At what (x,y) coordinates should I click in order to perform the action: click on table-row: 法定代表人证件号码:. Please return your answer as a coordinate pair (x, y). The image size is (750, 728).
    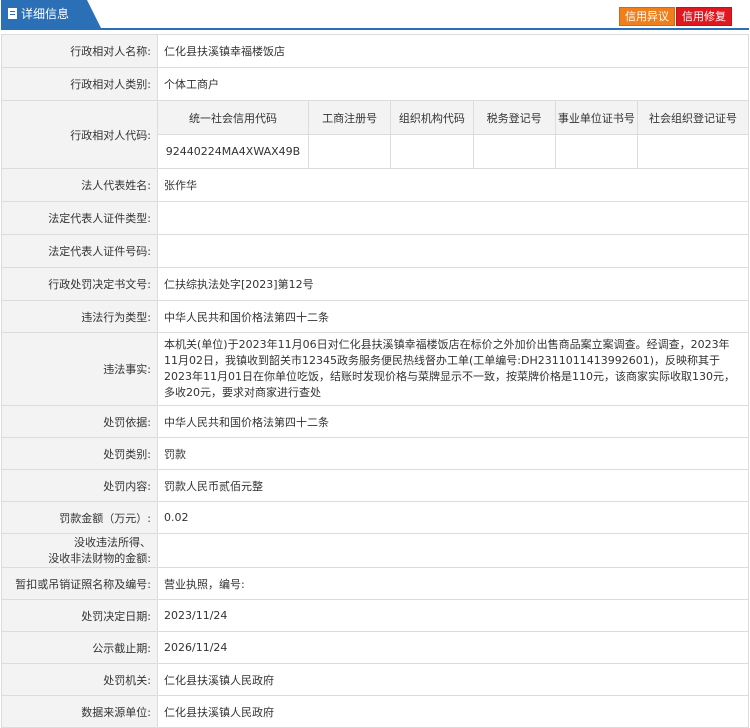
    Looking at the image, I should click on (375, 251).